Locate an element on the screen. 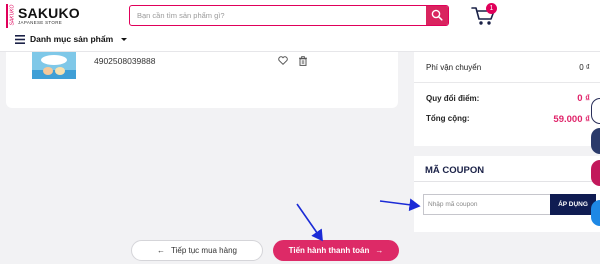 The height and width of the screenshot is (264, 600). logo-side-mark: SAKUKO is located at coordinates (10, 16).